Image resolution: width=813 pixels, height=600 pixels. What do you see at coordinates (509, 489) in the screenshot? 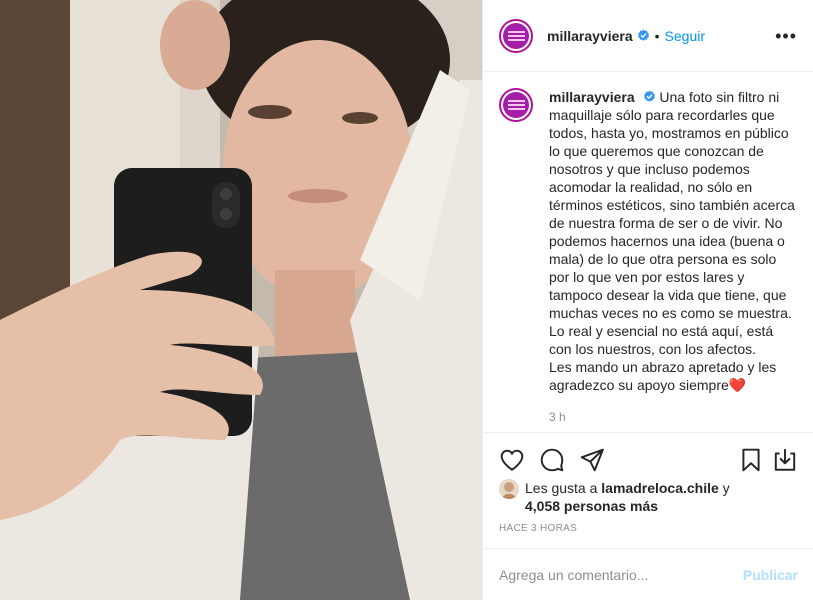
I see `liker-avatar` at bounding box center [509, 489].